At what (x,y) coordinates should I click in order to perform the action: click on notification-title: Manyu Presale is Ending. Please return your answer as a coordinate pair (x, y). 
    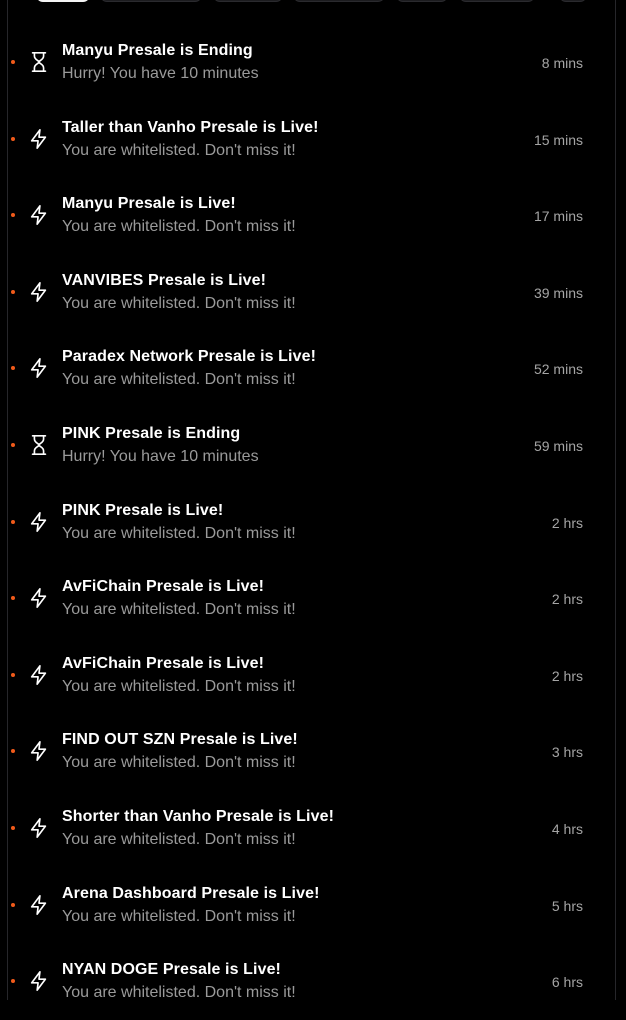
    Looking at the image, I should click on (157, 50).